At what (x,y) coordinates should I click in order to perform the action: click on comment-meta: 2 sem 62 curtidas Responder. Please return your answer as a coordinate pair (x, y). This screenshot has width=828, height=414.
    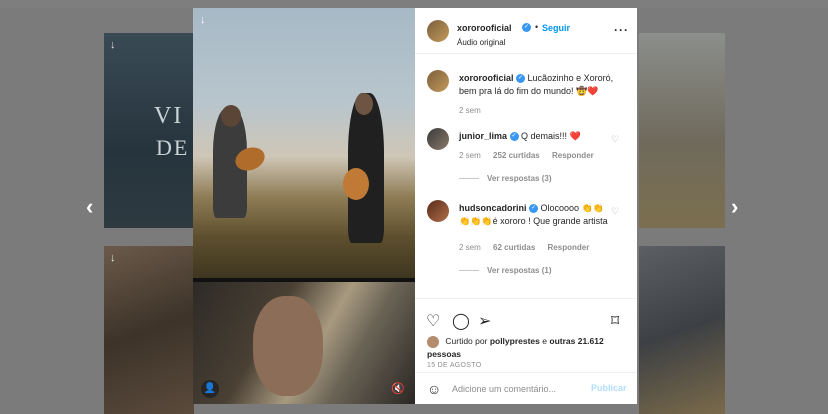
    Looking at the image, I should click on (529, 247).